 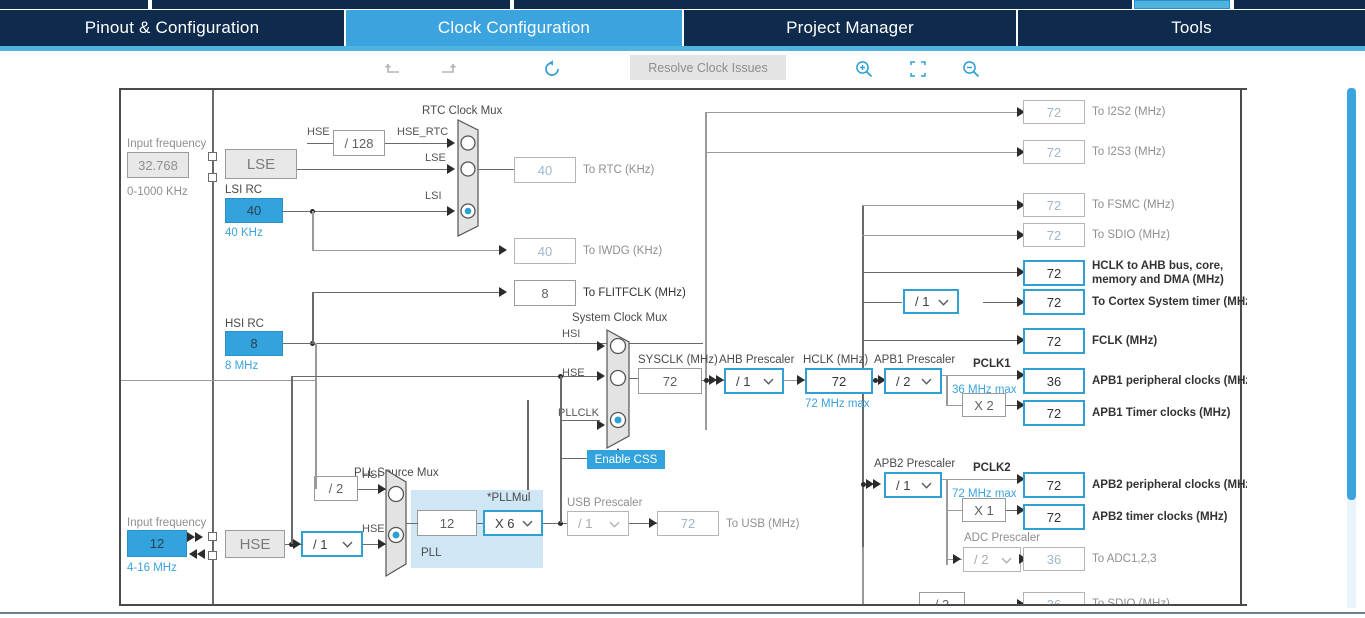 What do you see at coordinates (601, 425) in the screenshot?
I see `arrow-sysmux-pllclk` at bounding box center [601, 425].